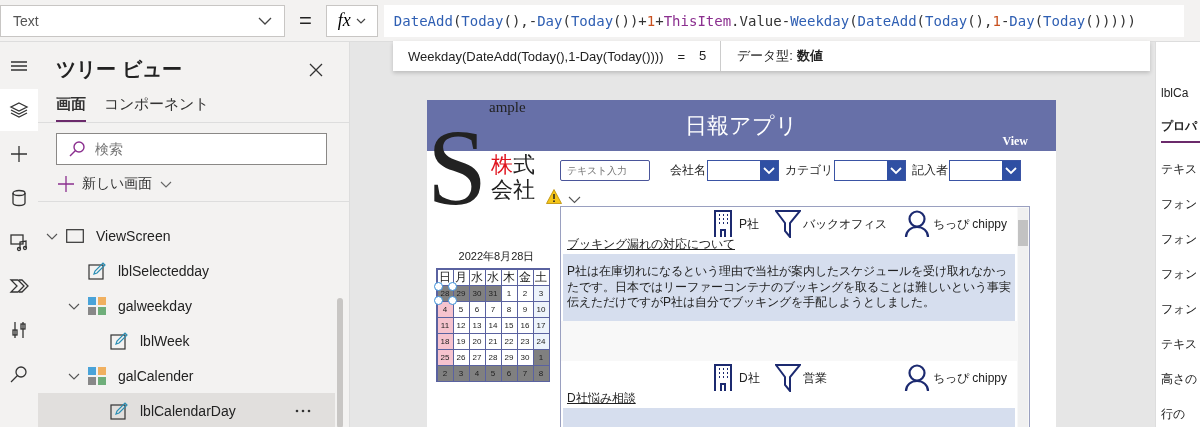 The height and width of the screenshot is (427, 1200). I want to click on category-name: 営業, so click(815, 378).